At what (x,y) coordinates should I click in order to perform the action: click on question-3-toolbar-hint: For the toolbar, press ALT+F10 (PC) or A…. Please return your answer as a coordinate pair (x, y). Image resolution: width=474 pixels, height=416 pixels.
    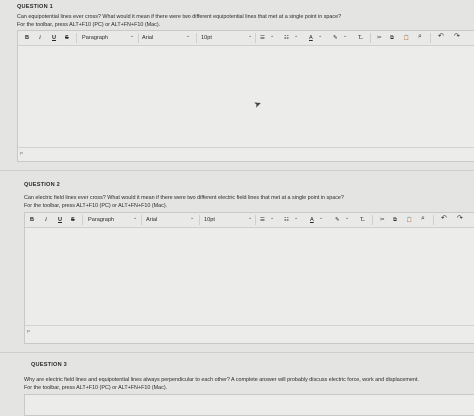
    Looking at the image, I should click on (96, 388).